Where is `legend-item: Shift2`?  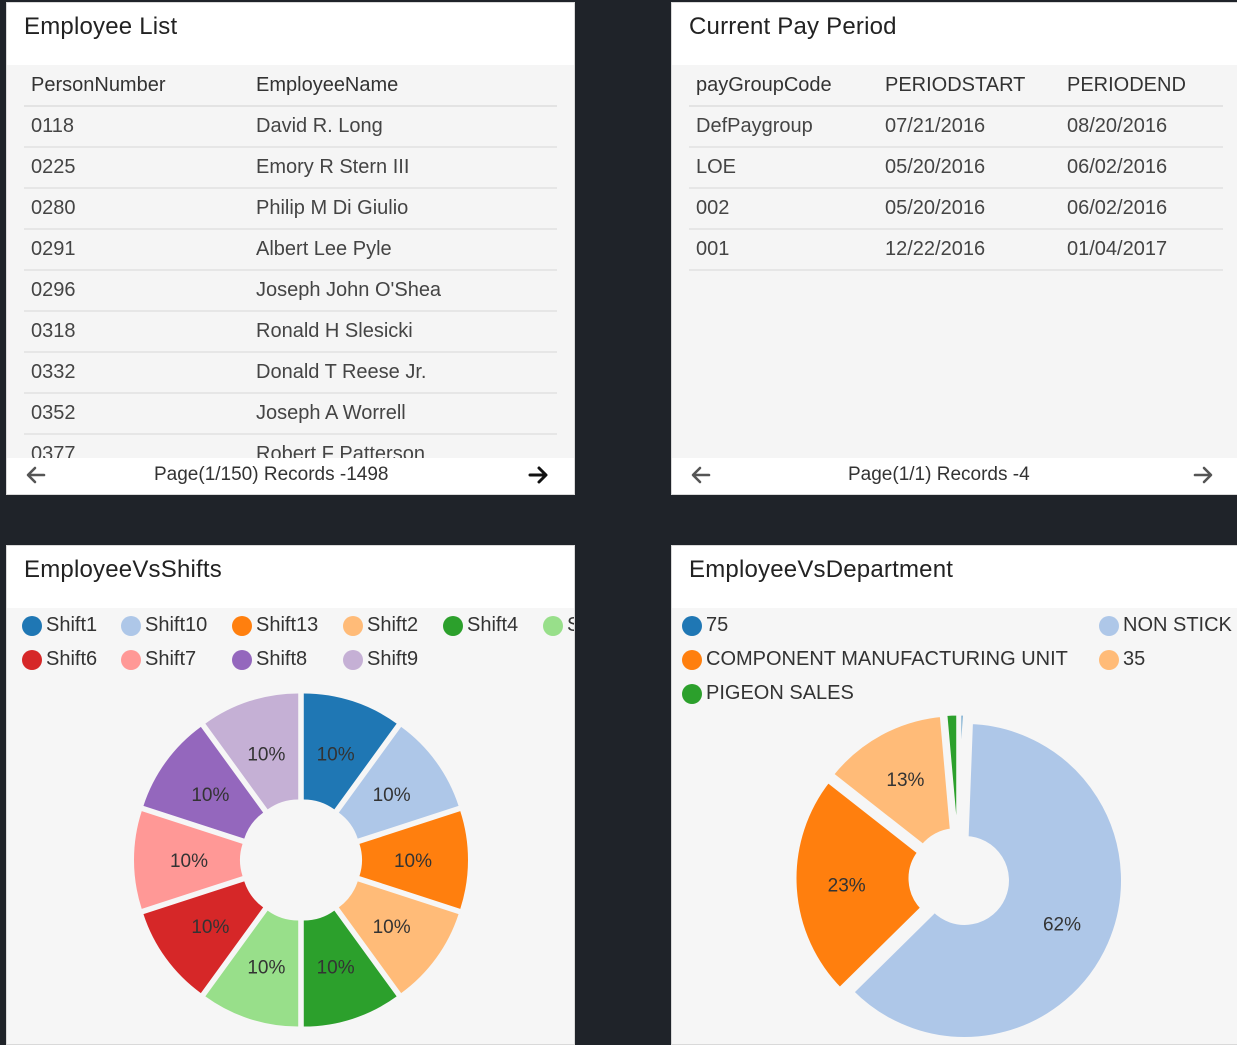 legend-item: Shift2 is located at coordinates (380, 625).